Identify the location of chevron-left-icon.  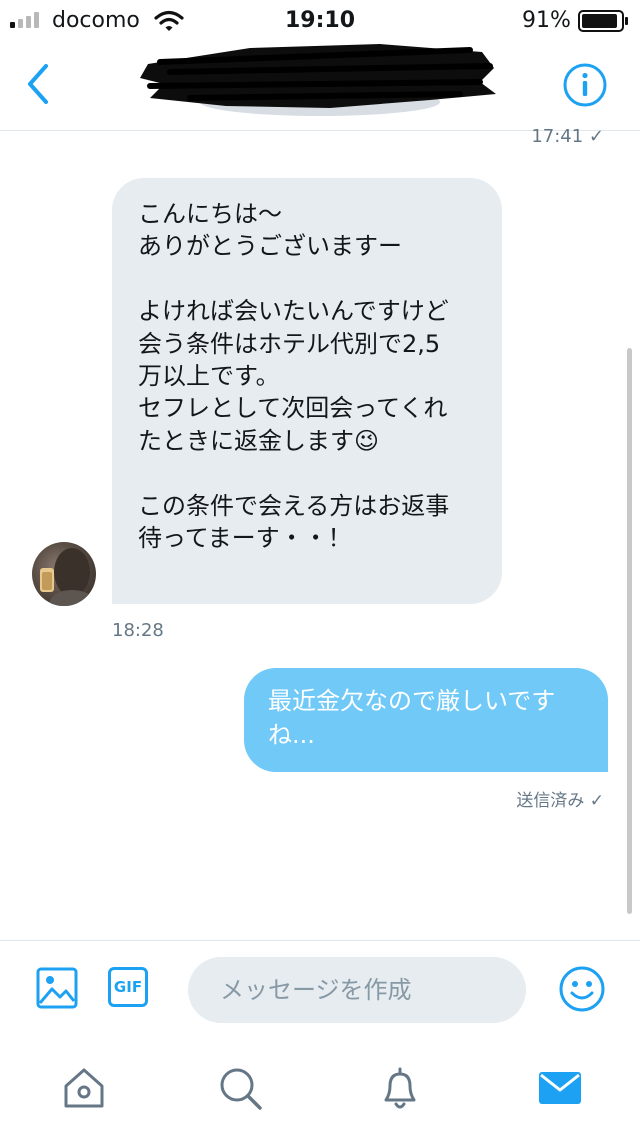
(38, 84).